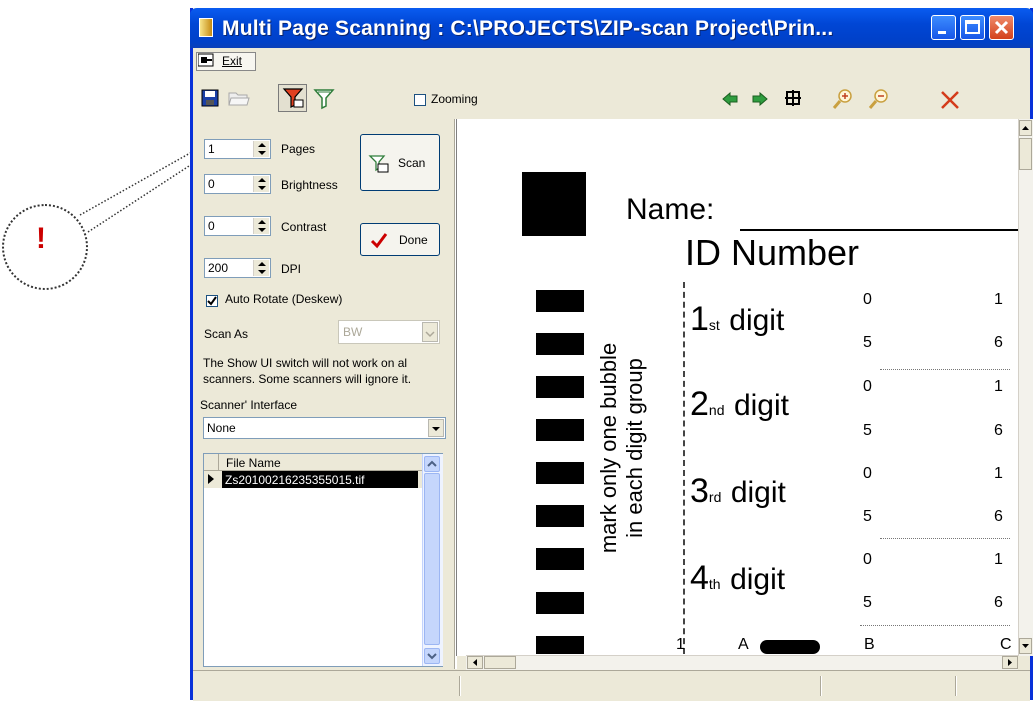 Image resolution: width=1033 pixels, height=701 pixels. Describe the element at coordinates (793, 98) in the screenshot. I see `fit-page-icon` at that location.